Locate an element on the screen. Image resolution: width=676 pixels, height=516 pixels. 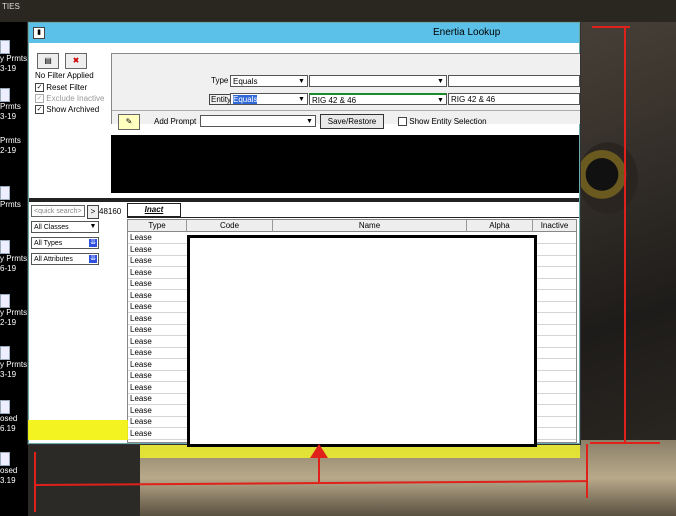
splitter-bar is located at coordinates (304, 200).